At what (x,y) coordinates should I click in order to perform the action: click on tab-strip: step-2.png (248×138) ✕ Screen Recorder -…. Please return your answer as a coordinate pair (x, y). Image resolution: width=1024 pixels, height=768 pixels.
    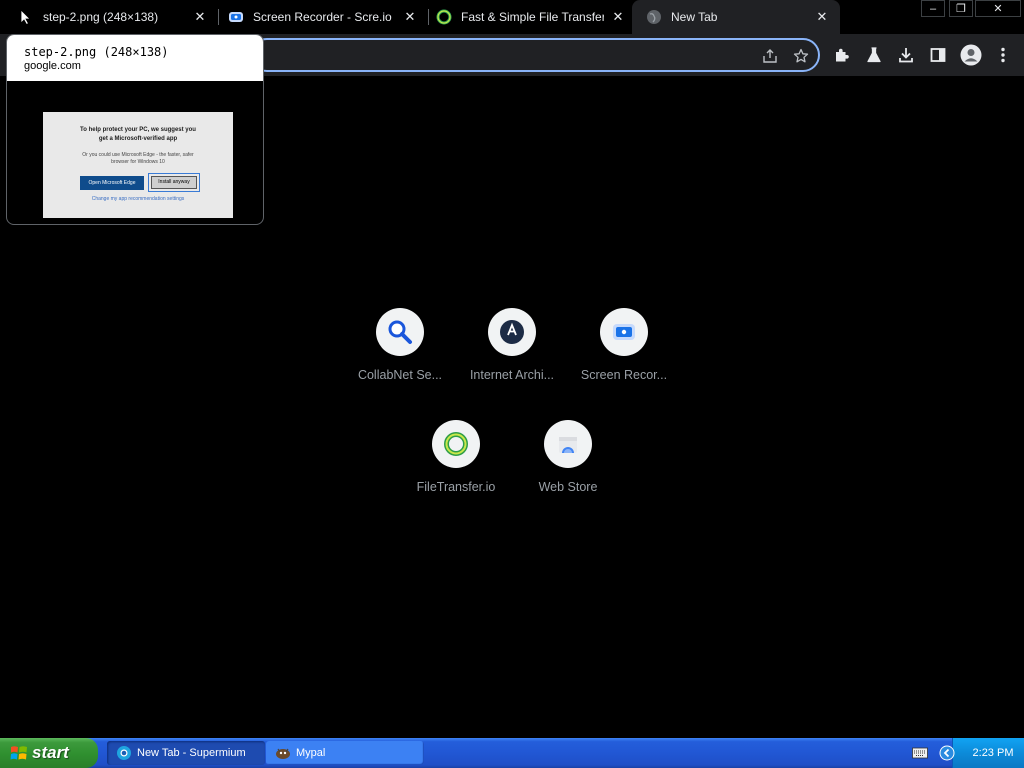
    Looking at the image, I should click on (512, 17).